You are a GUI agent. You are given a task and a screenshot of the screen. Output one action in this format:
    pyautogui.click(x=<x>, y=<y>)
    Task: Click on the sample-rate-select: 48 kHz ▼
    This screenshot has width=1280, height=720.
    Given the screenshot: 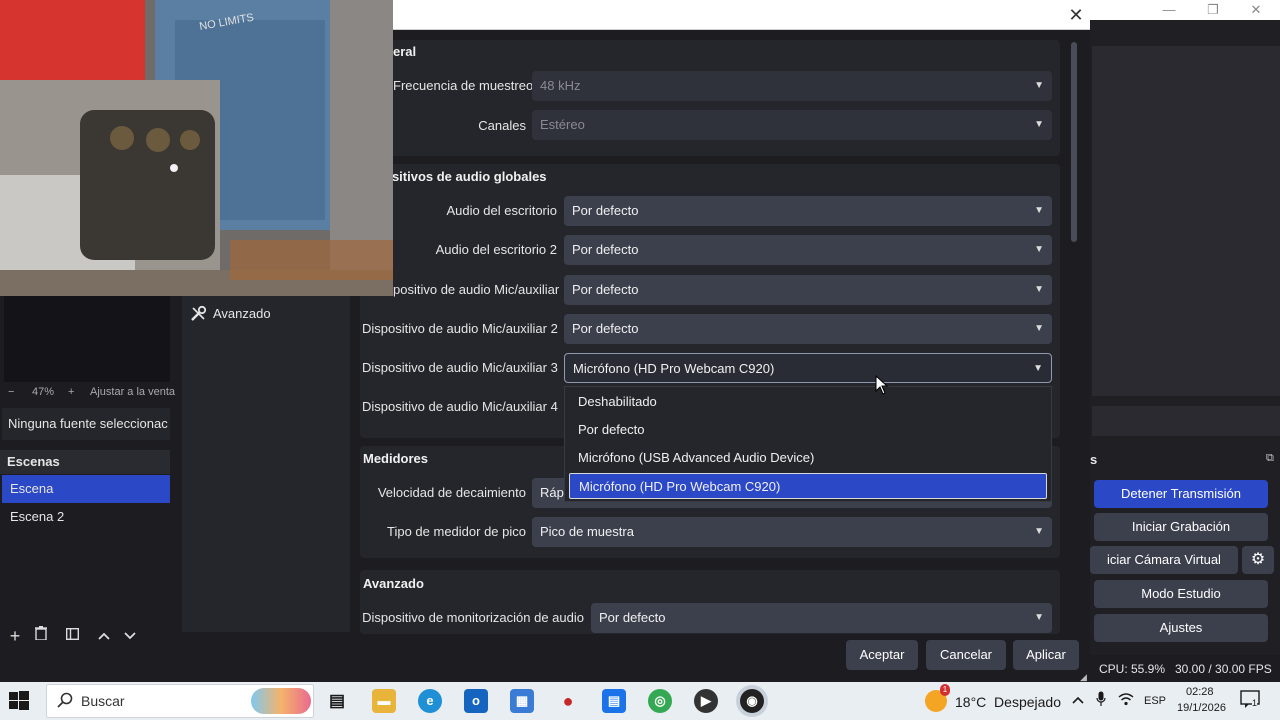 What is the action you would take?
    pyautogui.click(x=792, y=86)
    